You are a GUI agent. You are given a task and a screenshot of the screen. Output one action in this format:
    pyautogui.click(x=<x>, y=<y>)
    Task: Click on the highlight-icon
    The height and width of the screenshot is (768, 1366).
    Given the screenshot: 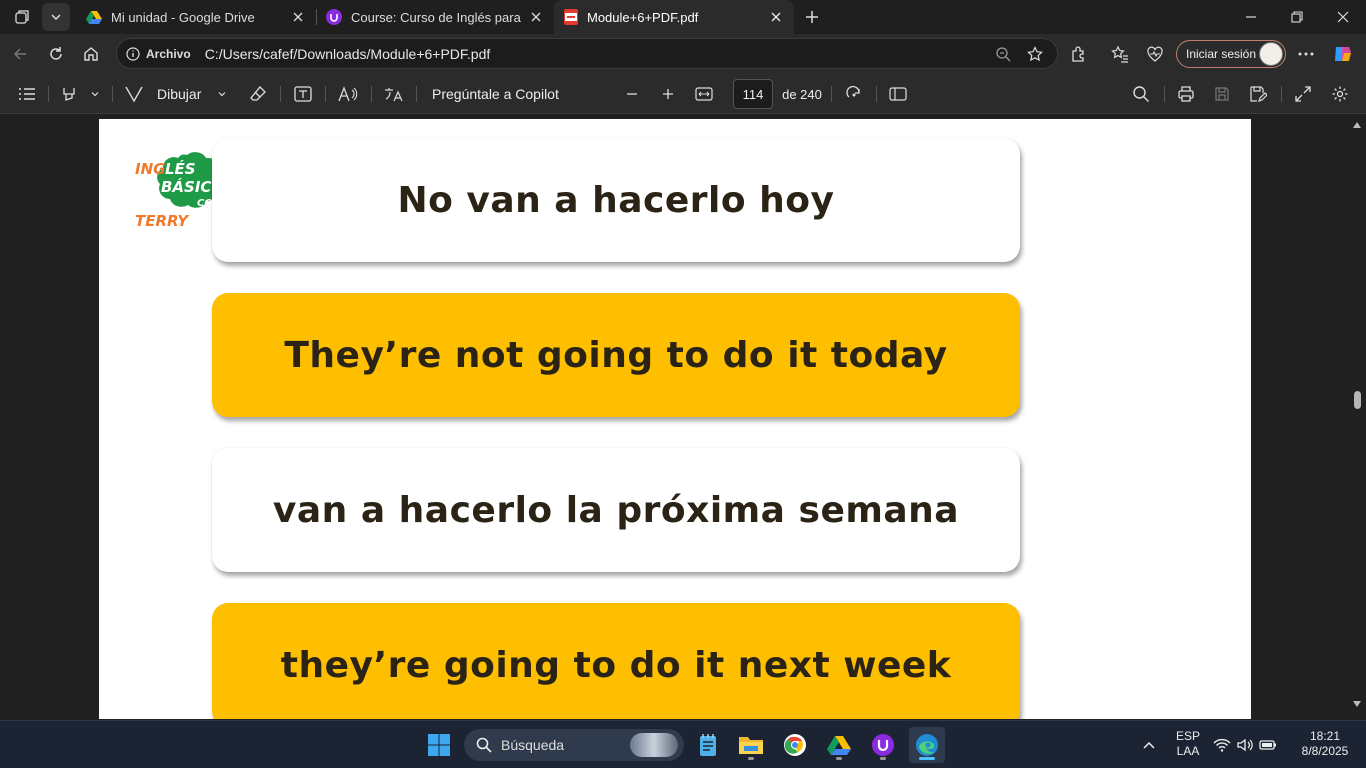 What is the action you would take?
    pyautogui.click(x=69, y=94)
    